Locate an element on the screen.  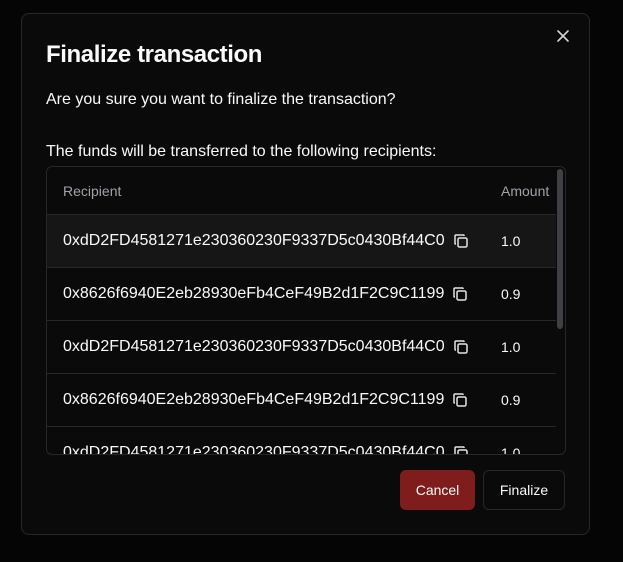
close-button is located at coordinates (563, 38).